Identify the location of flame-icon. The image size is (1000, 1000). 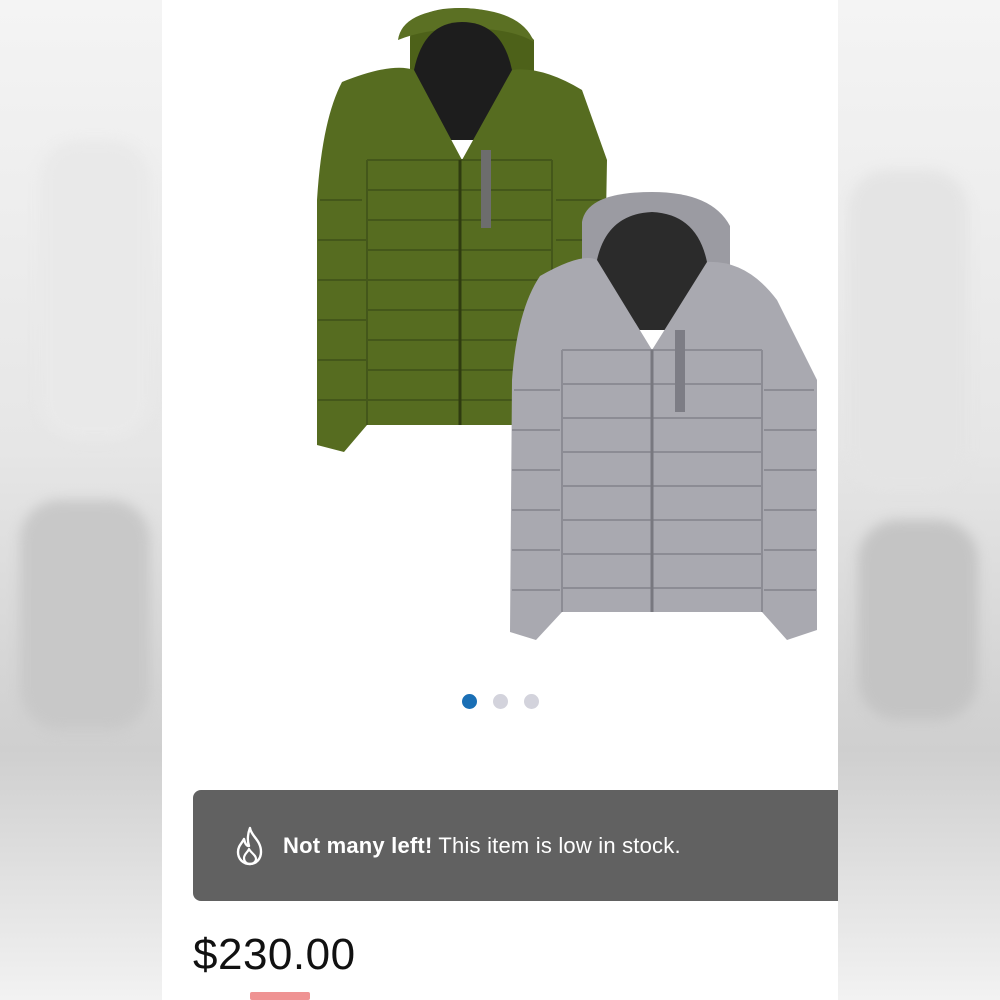
(249, 845).